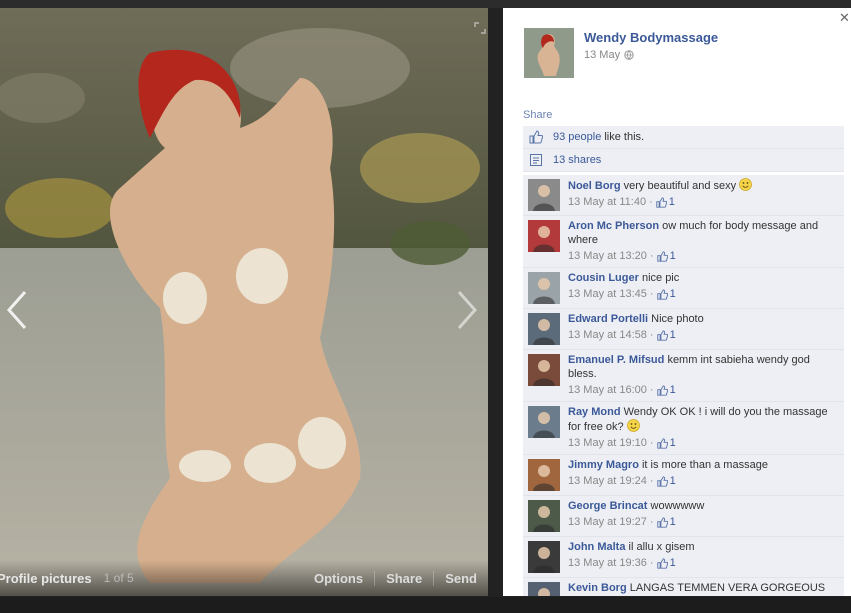 The width and height of the screenshot is (851, 613). I want to click on commenter-name: Aron Mc Pherson, so click(613, 226).